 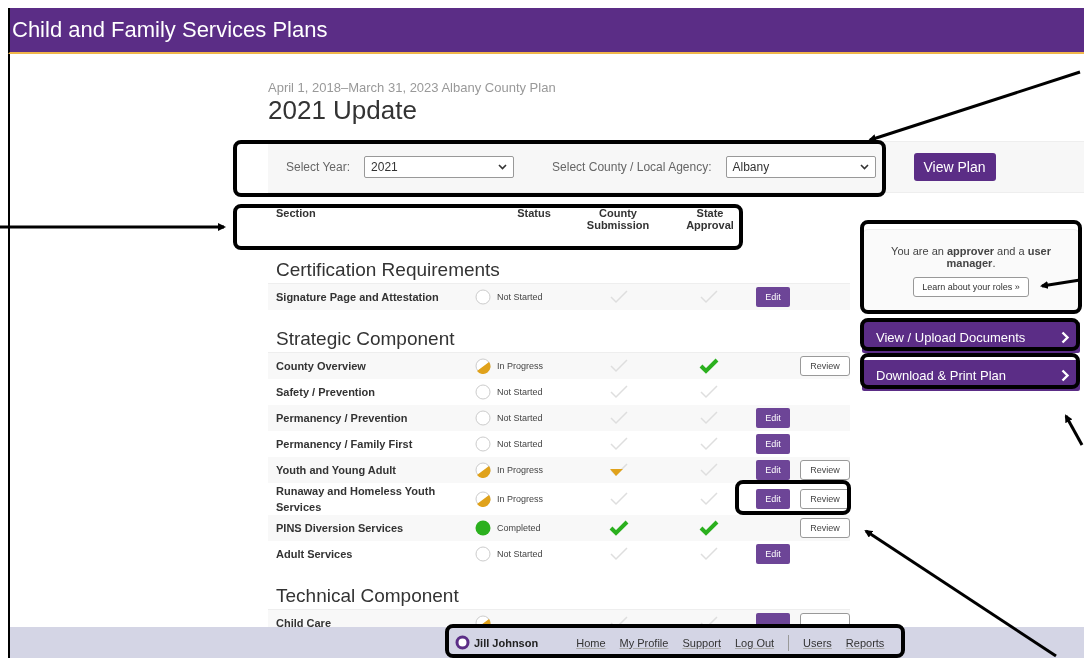 What do you see at coordinates (318, 167) in the screenshot?
I see `filter-label: Select Year:` at bounding box center [318, 167].